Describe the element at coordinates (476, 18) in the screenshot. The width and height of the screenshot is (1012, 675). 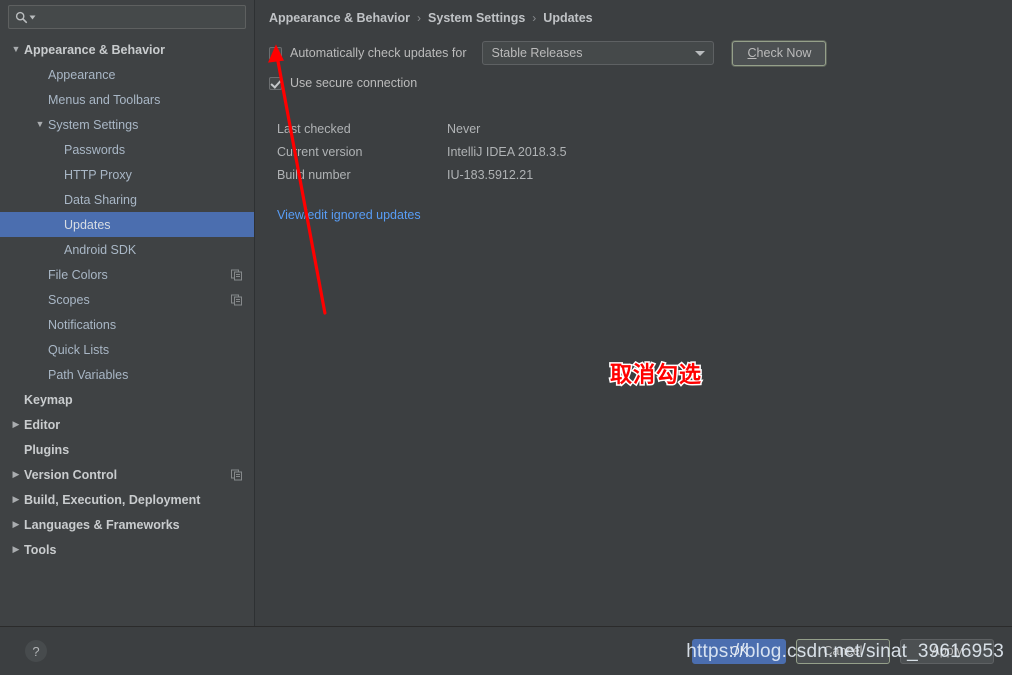
I see `breadcrumb-item: System Settings` at that location.